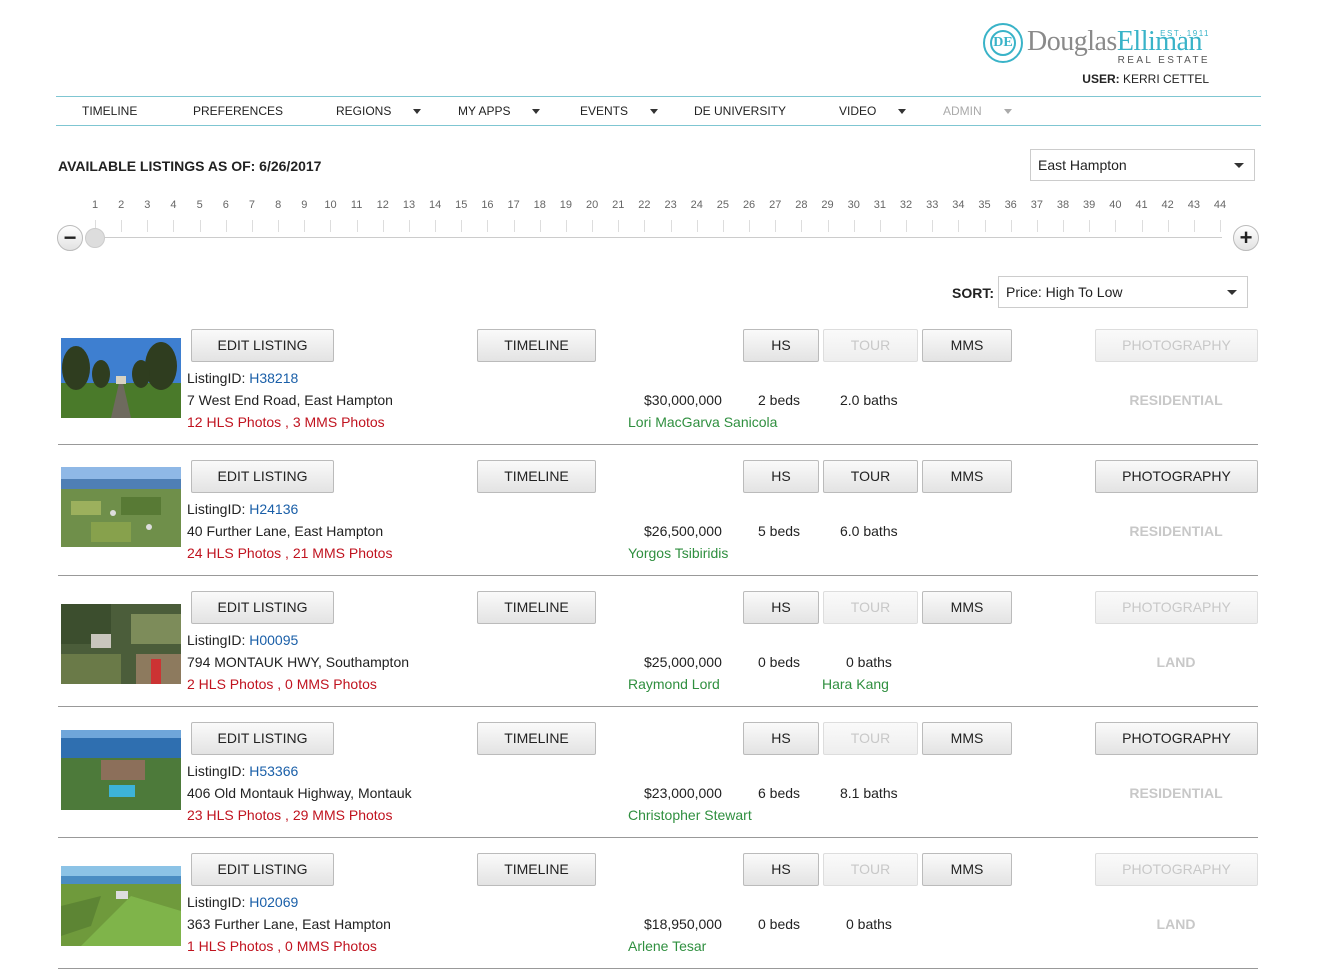 This screenshot has width=1320, height=973. Describe the element at coordinates (238, 111) in the screenshot. I see `nav-item-preferences: PREFERENCES` at that location.